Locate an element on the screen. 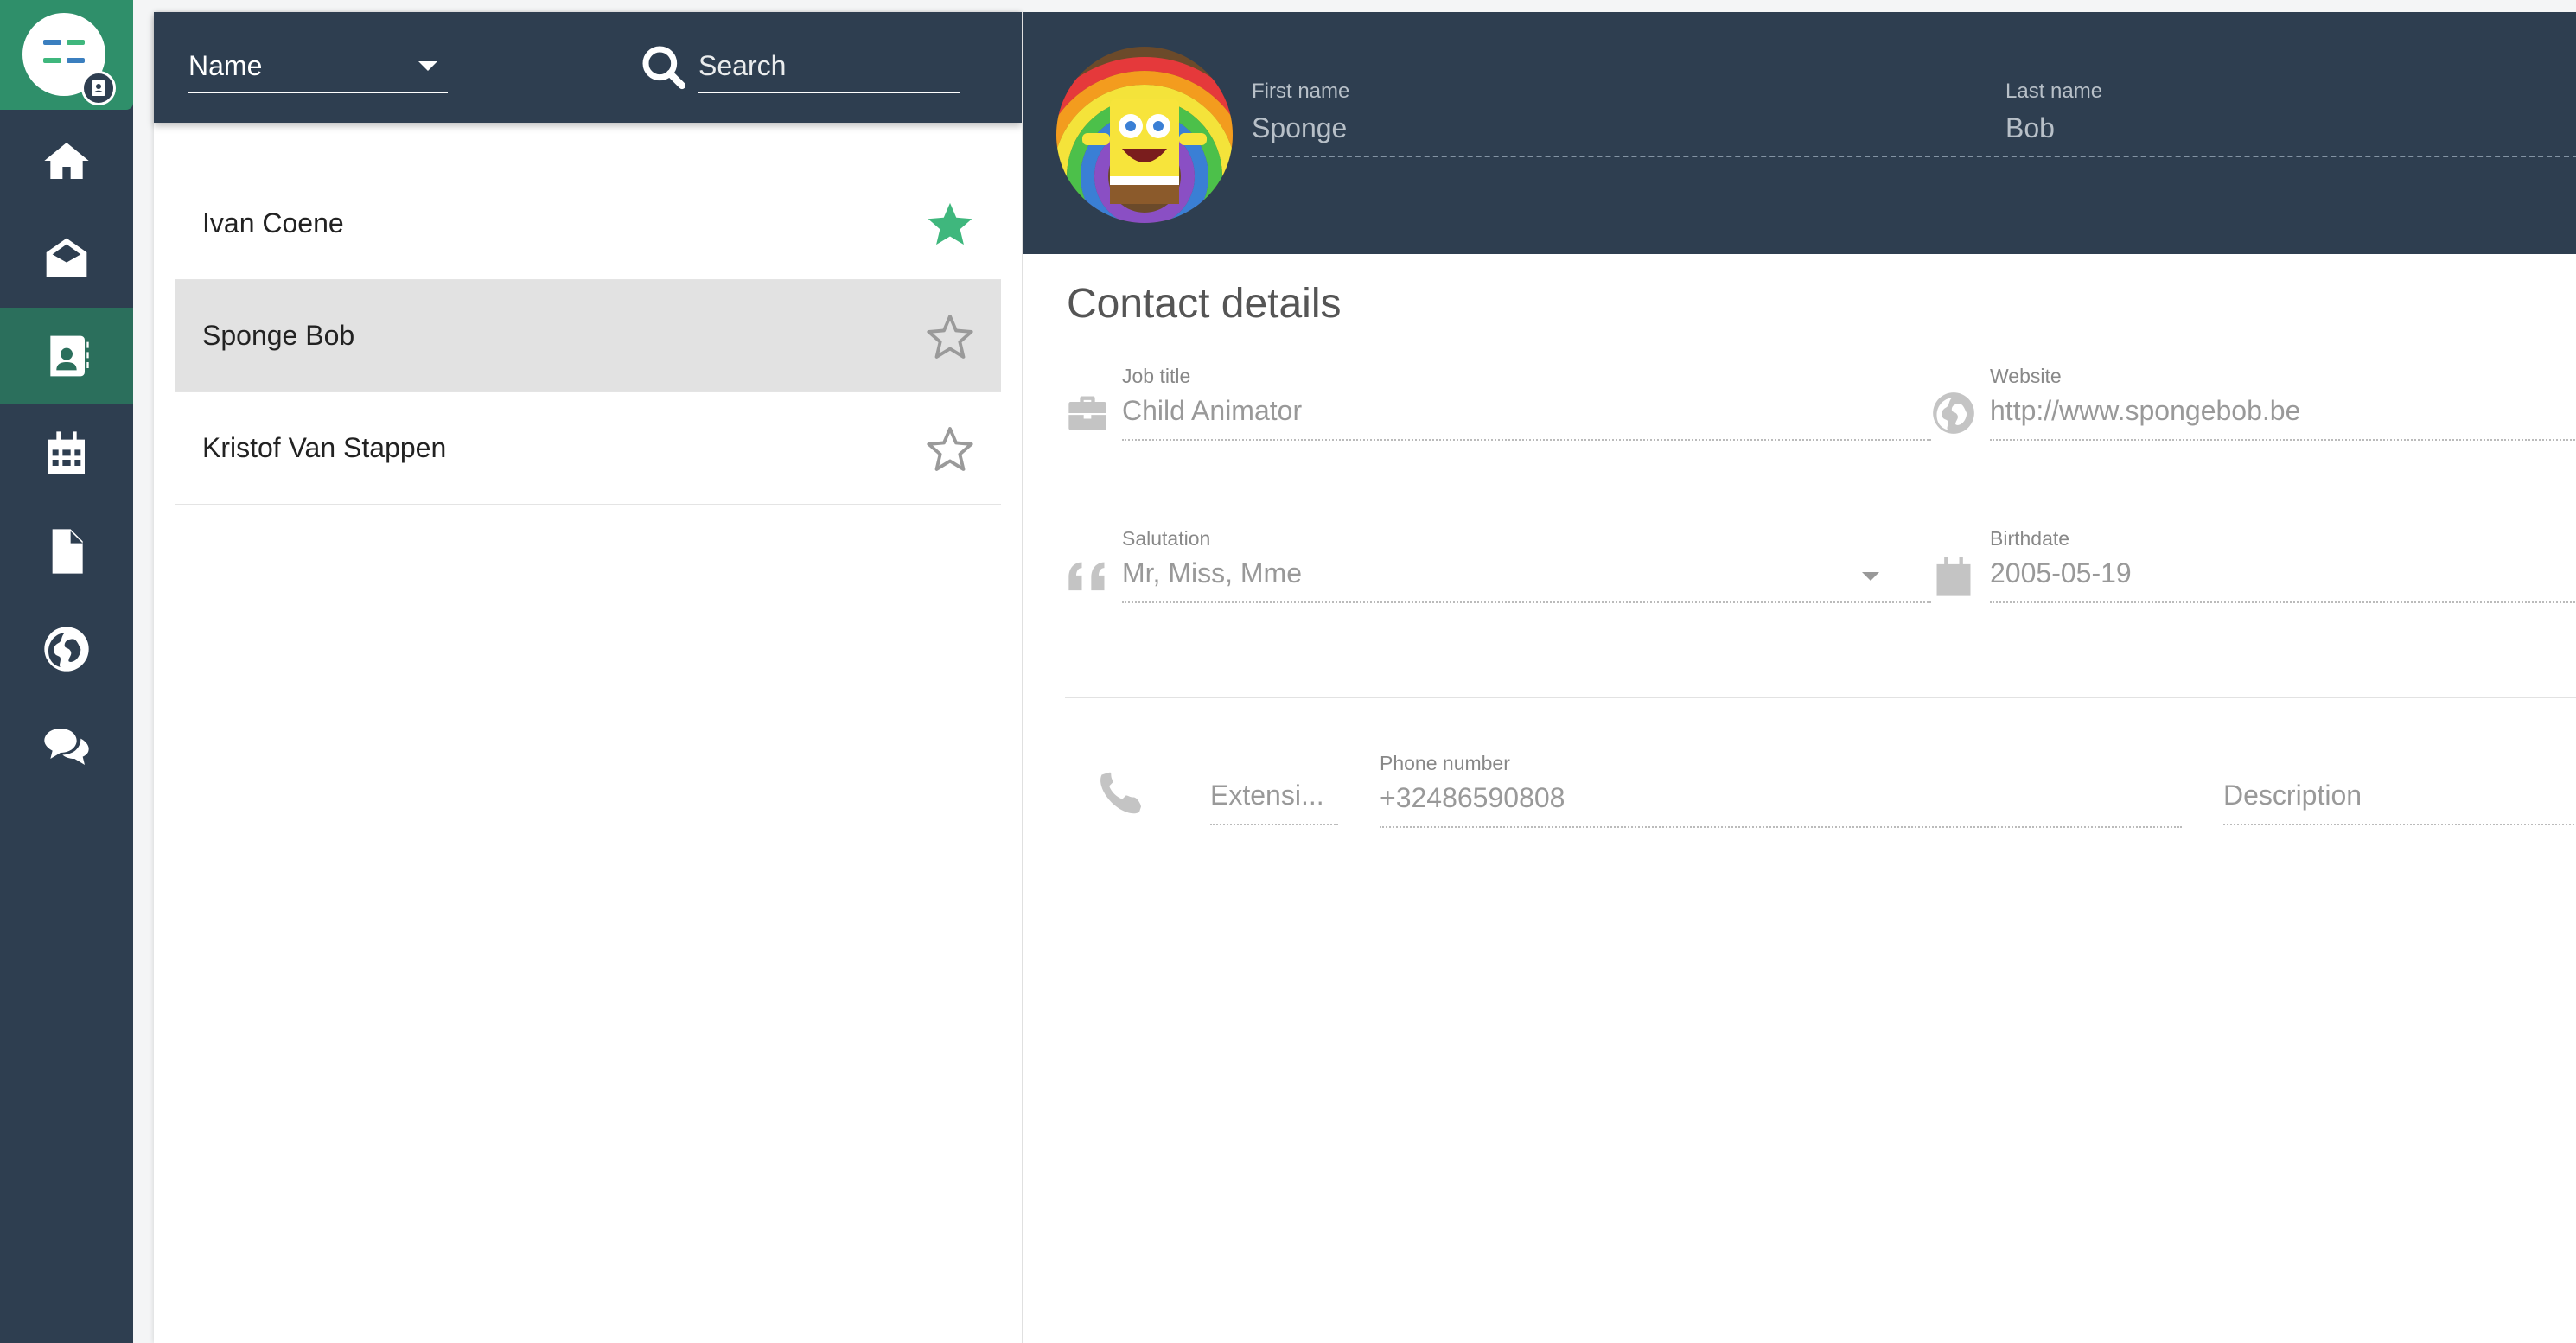  salutation-select: Salutation Mr, Miss, Mme is located at coordinates (1526, 565).